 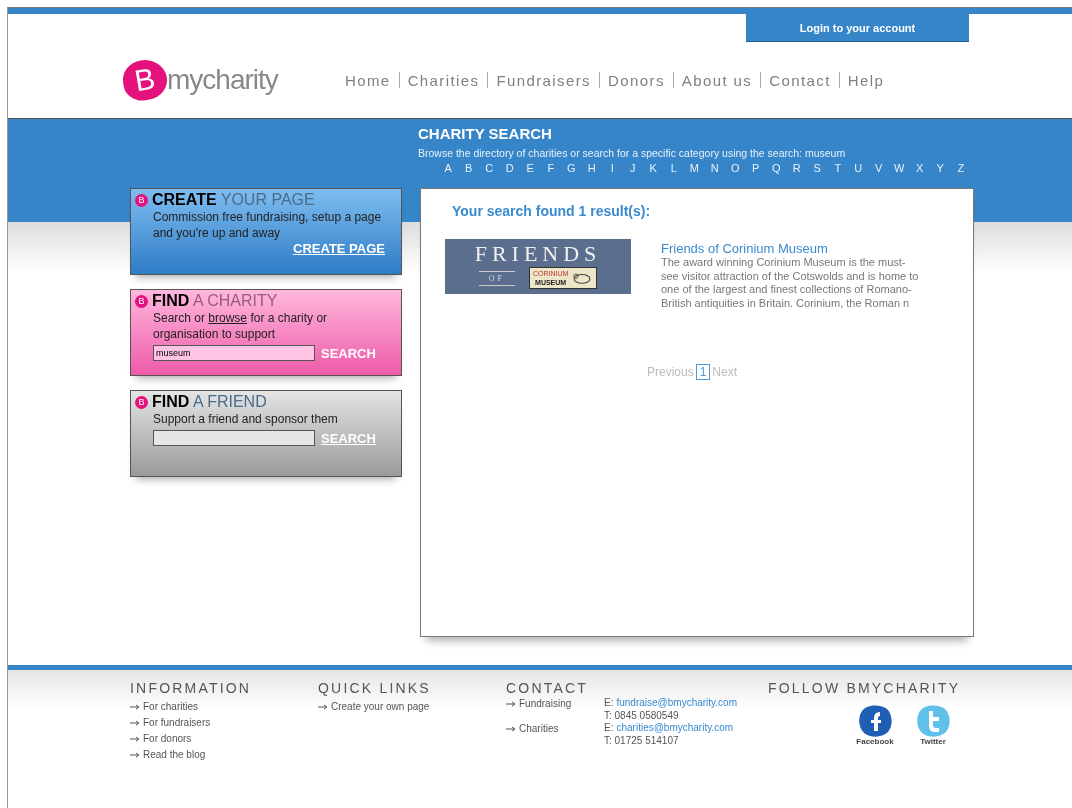 I want to click on nav-link: Charities, so click(x=443, y=80).